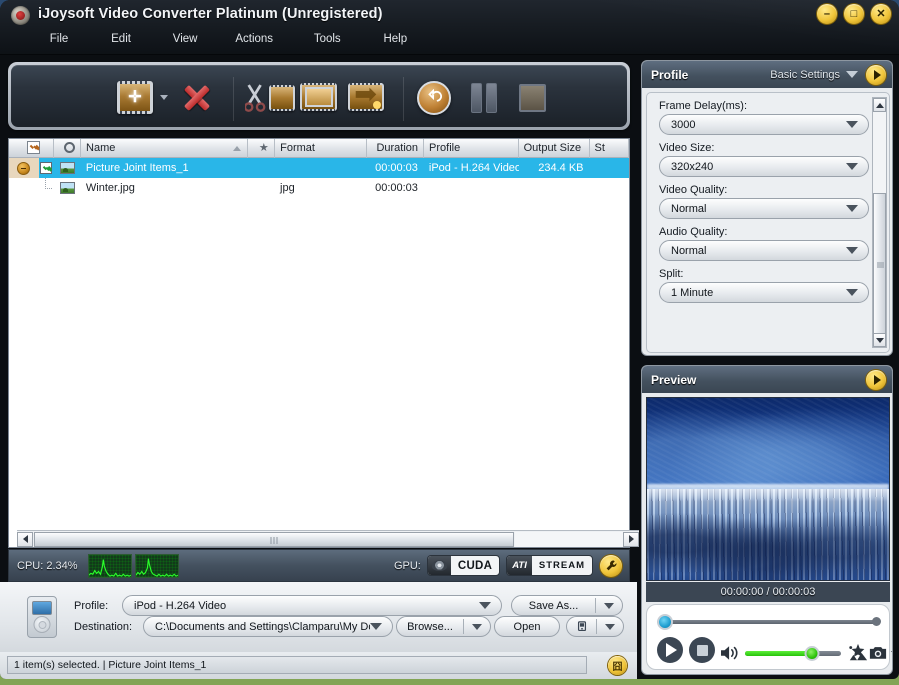 The image size is (899, 685). What do you see at coordinates (611, 565) in the screenshot?
I see `gpu-settings-button` at bounding box center [611, 565].